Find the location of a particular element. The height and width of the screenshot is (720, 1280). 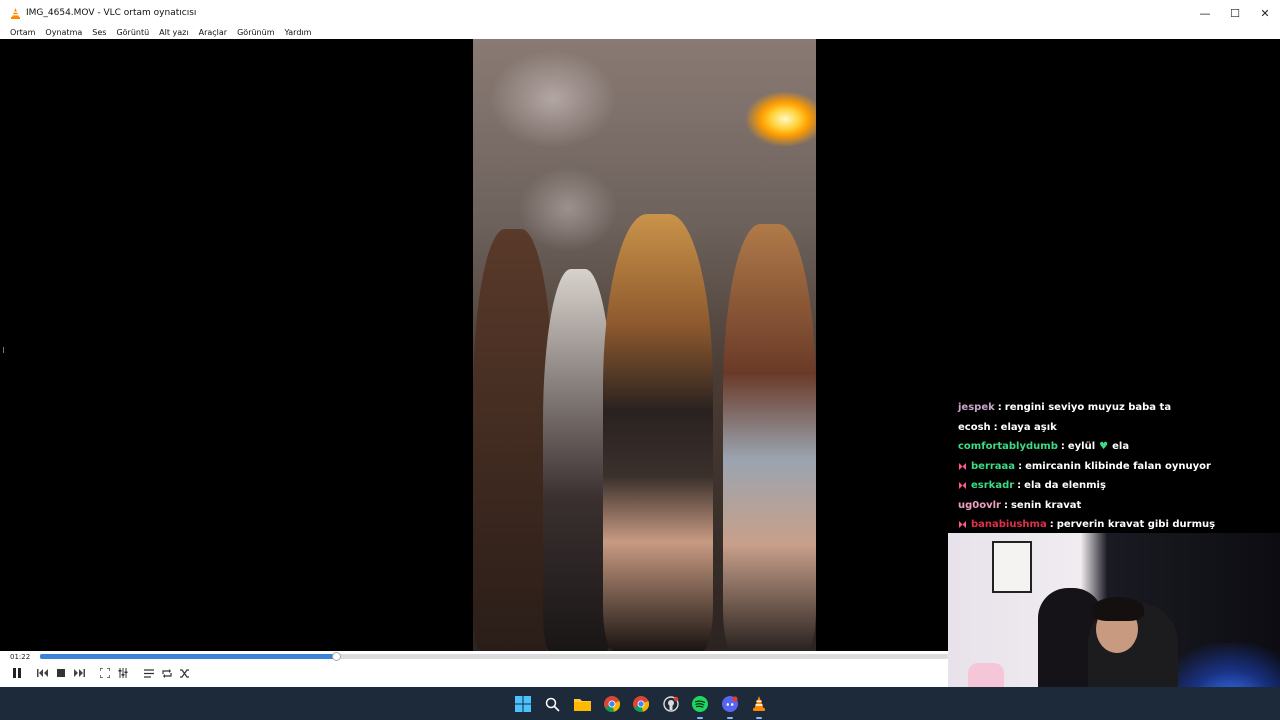

github-icon is located at coordinates (671, 704).